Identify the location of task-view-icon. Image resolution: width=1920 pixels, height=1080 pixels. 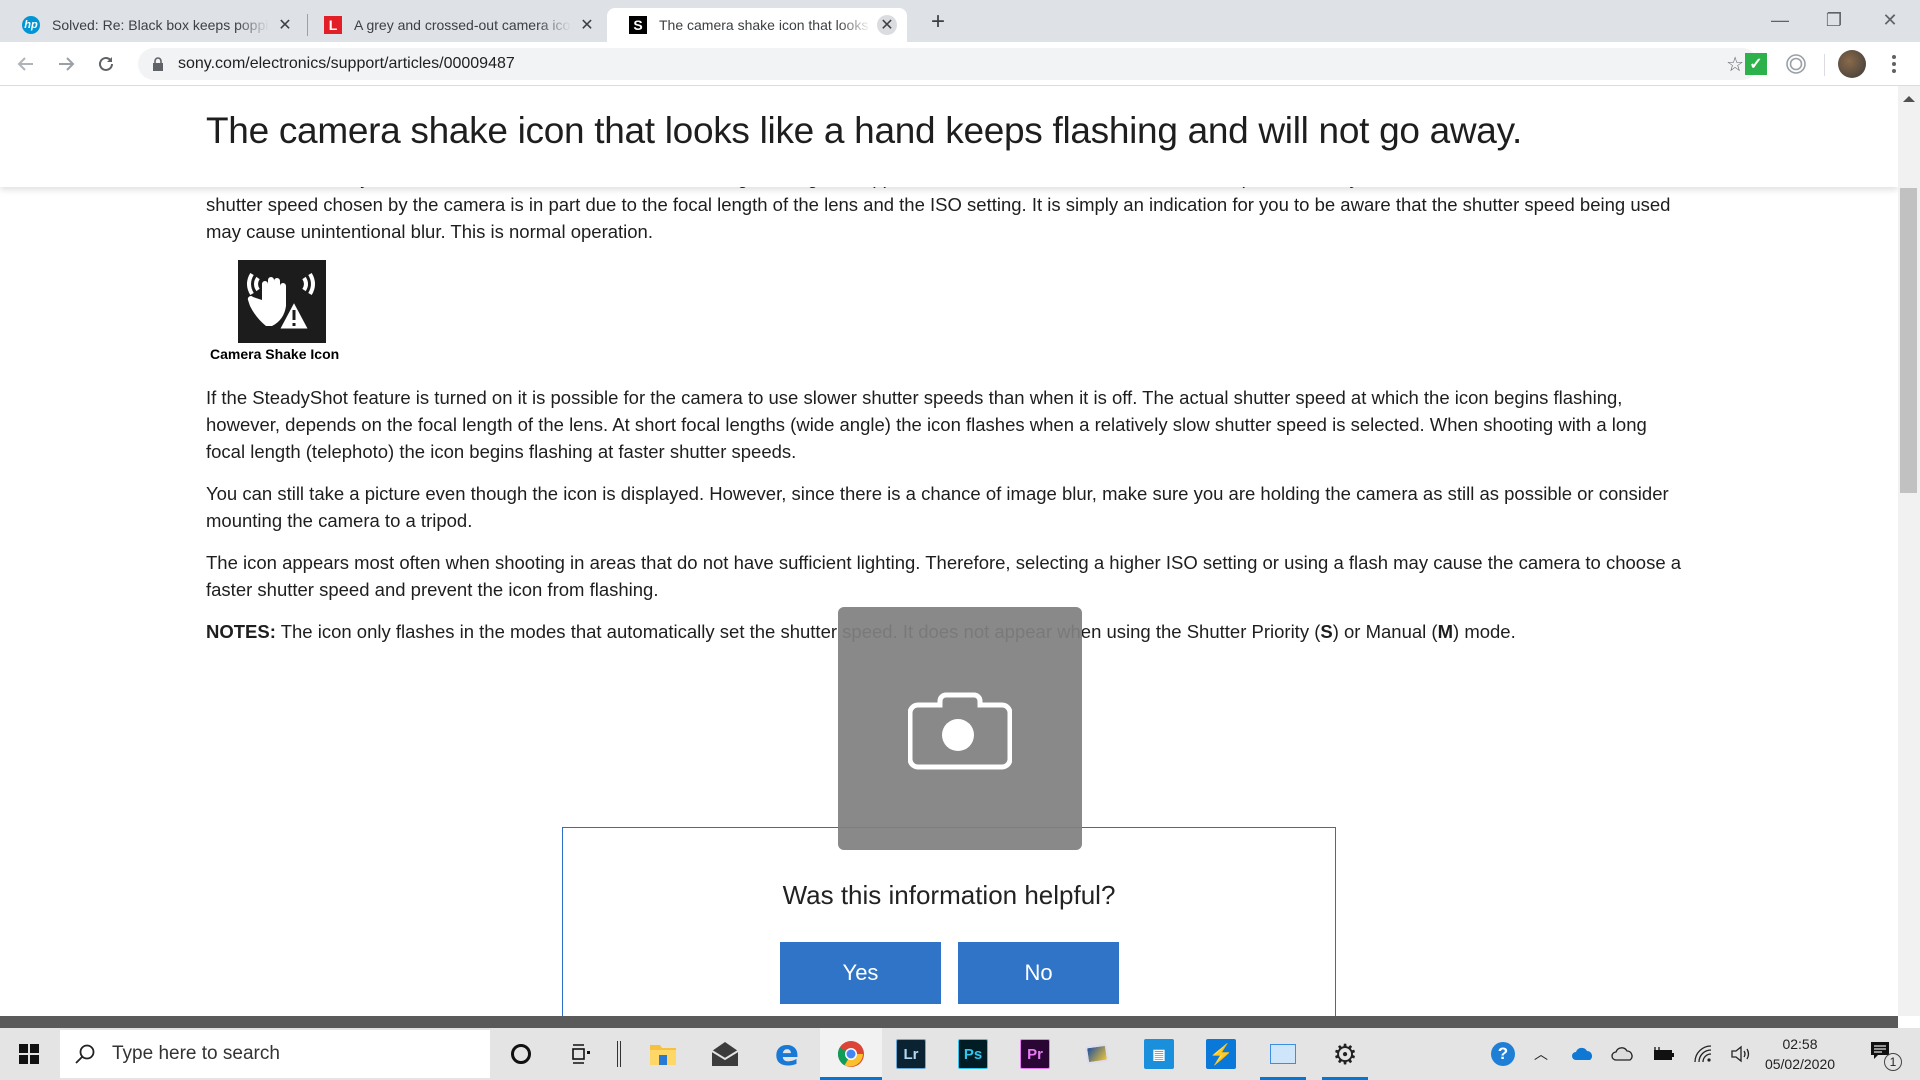
(581, 1054).